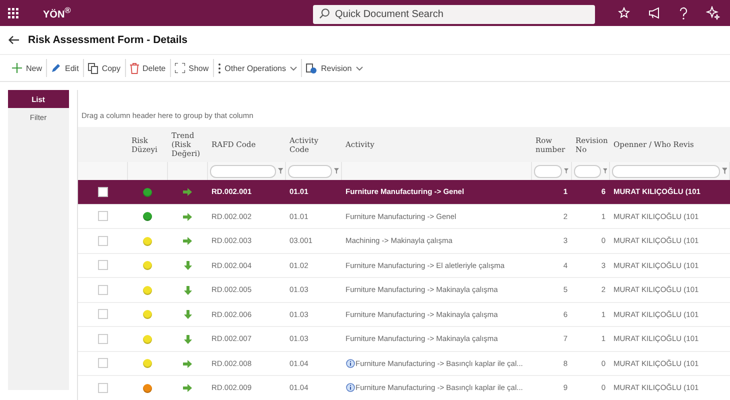 The image size is (730, 400). I want to click on search-icon, so click(324, 13).